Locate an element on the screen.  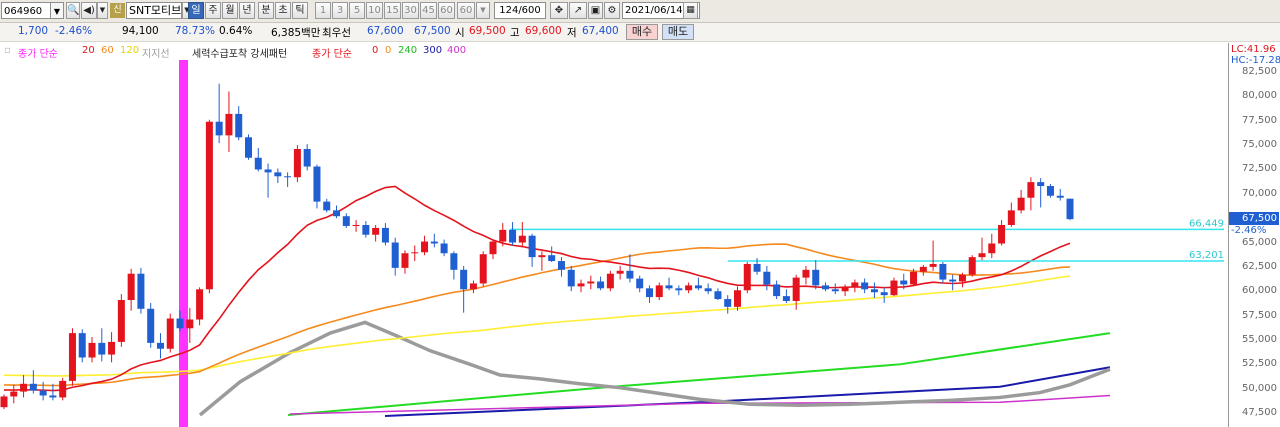
bar-count-field: 124/600 is located at coordinates (520, 10).